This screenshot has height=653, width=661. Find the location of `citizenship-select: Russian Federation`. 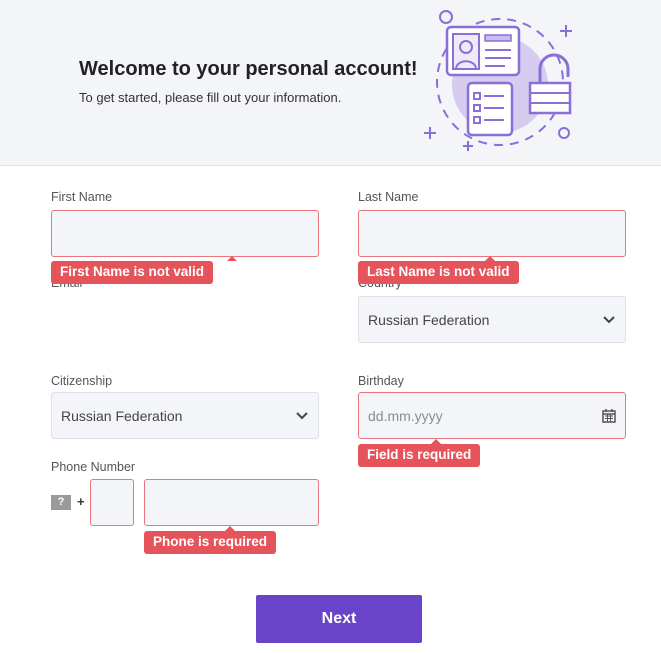

citizenship-select: Russian Federation is located at coordinates (185, 415).